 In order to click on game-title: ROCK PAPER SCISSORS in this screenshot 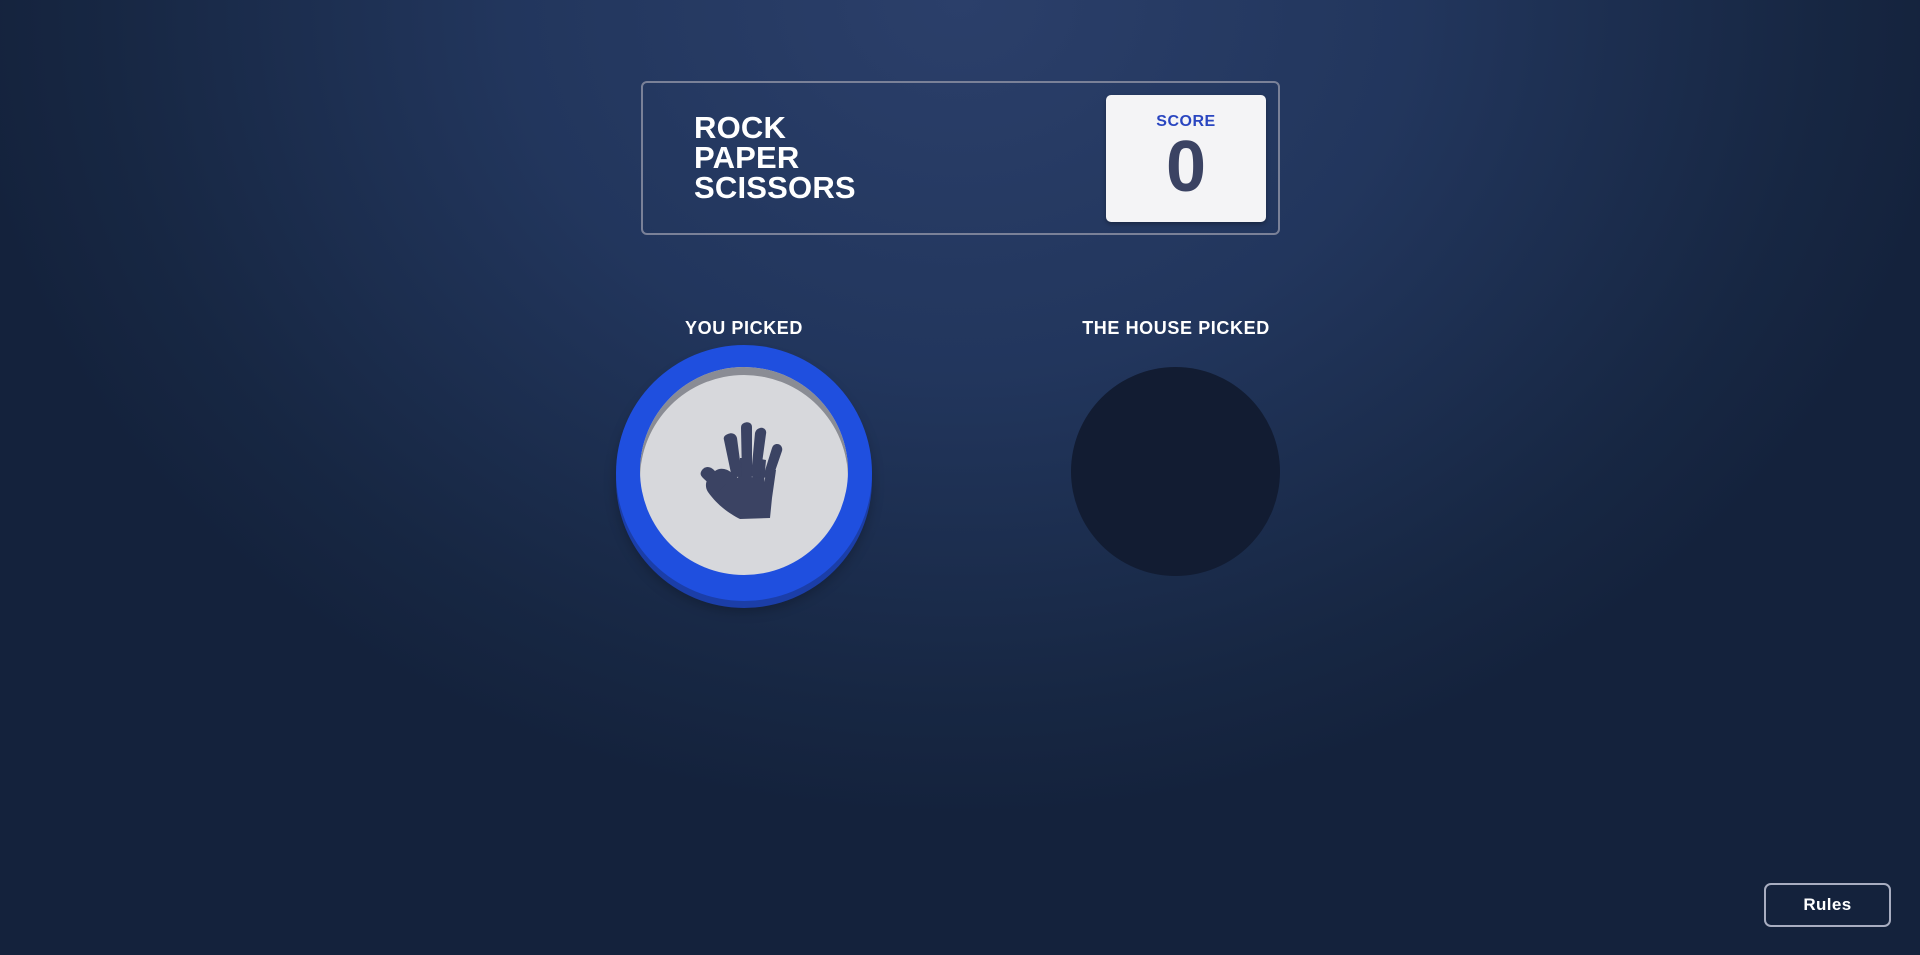, I will do `click(775, 157)`.